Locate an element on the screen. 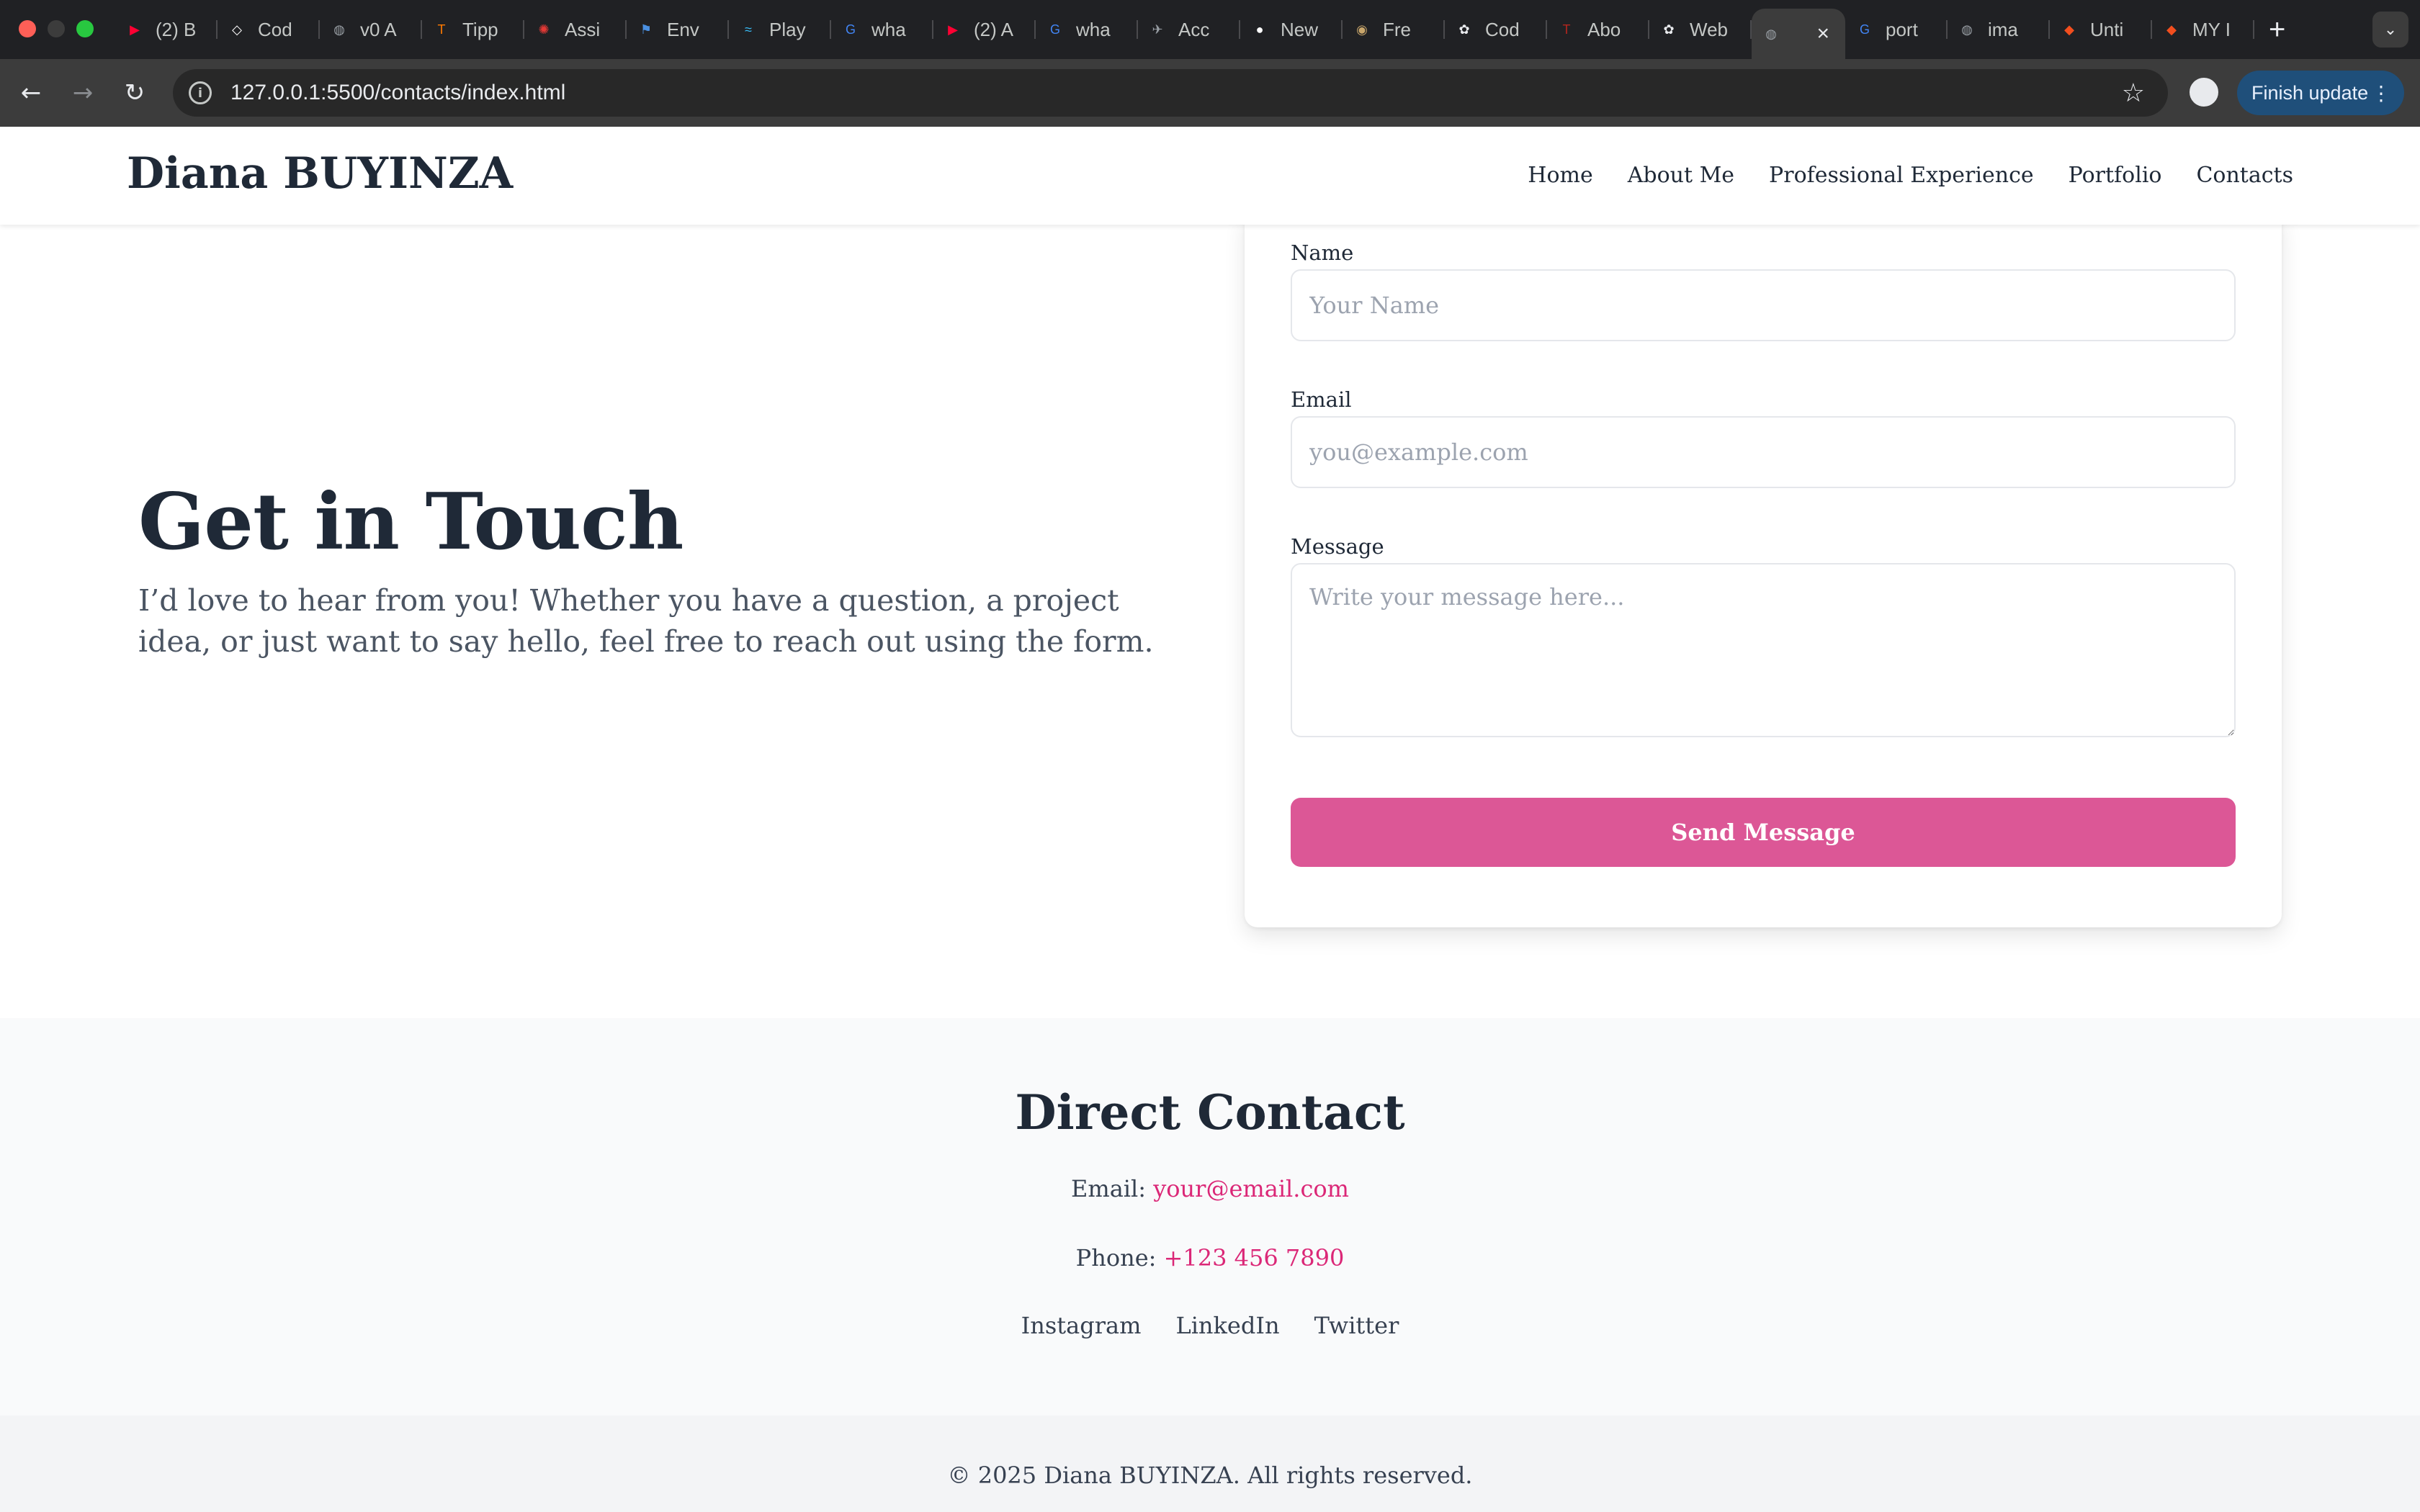 This screenshot has height=1512, width=2420. phone-line-label: Phone: is located at coordinates (1116, 1258).